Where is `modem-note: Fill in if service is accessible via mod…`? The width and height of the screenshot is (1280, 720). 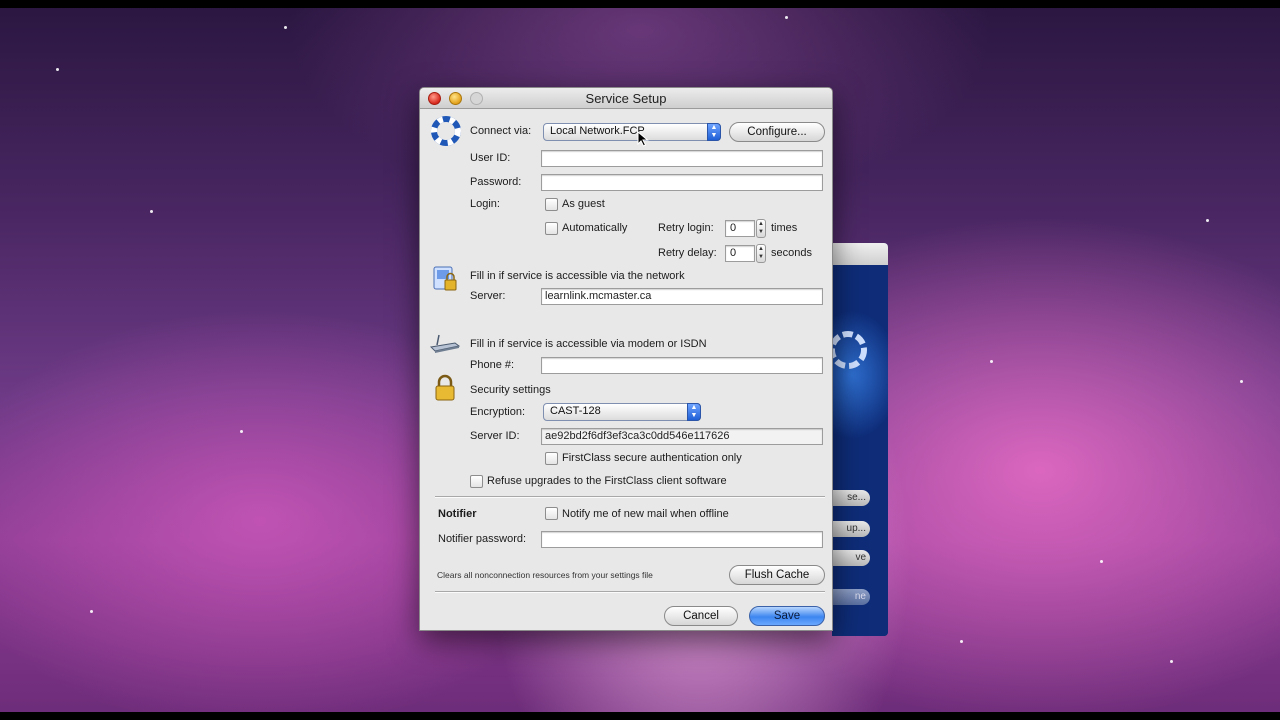
modem-note: Fill in if service is accessible via mod… is located at coordinates (588, 344).